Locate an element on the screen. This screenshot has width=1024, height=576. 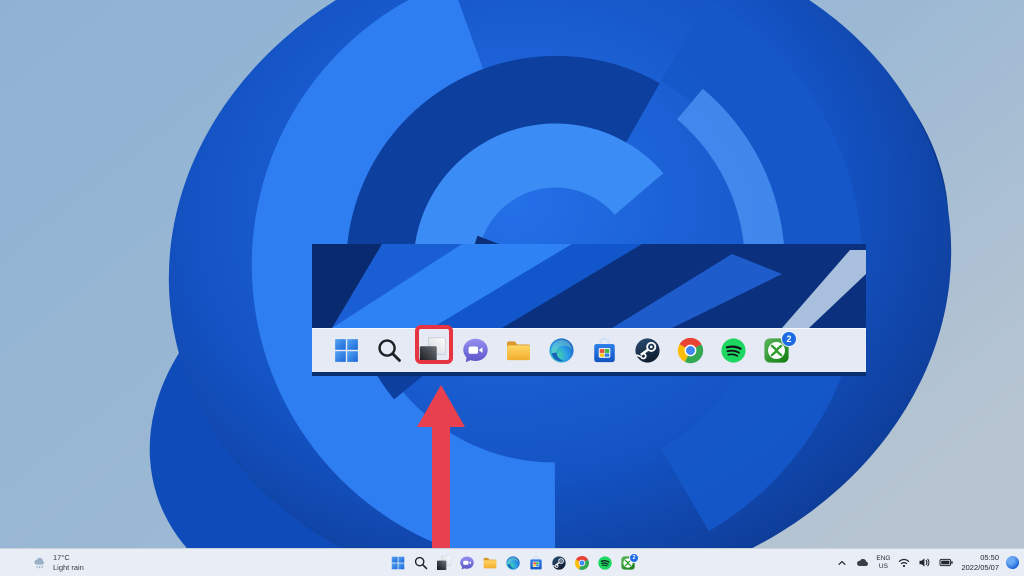
chevron-up-icon is located at coordinates (842, 563).